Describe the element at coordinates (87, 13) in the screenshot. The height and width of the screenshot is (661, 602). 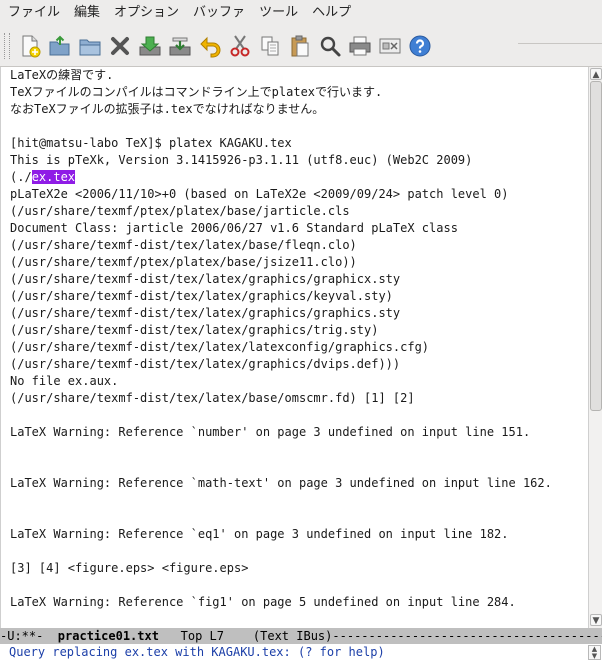
I see `menu-edit: 編集` at that location.